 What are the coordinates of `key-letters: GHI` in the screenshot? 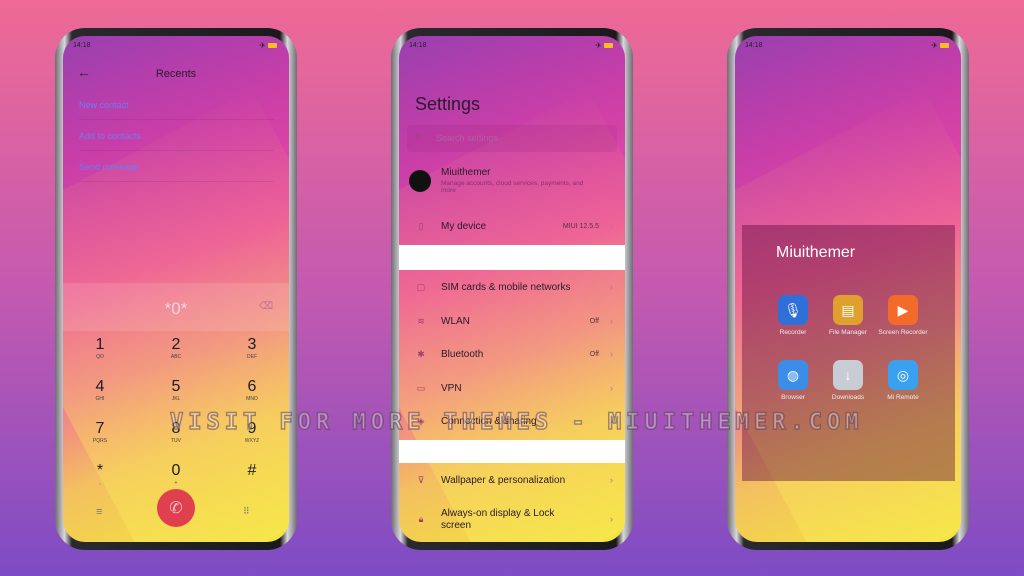 It's located at (100, 399).